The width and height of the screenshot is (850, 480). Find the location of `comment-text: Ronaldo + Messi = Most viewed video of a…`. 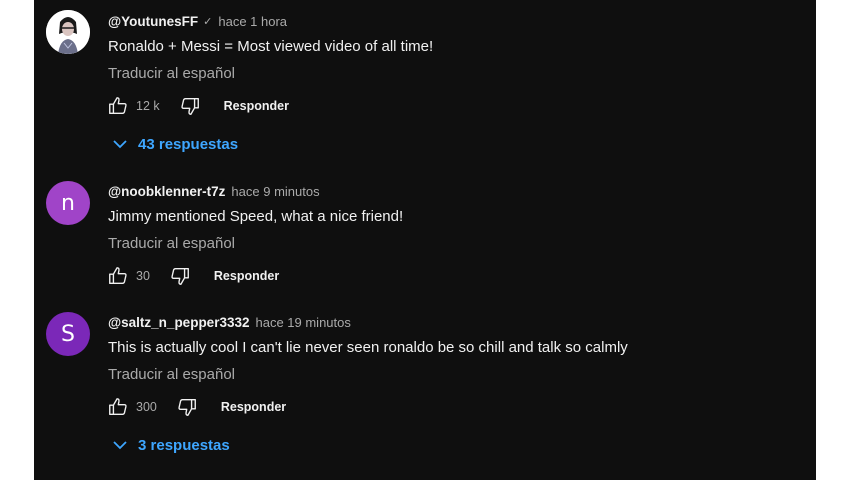

comment-text: Ronaldo + Messi = Most viewed video of a… is located at coordinates (271, 46).